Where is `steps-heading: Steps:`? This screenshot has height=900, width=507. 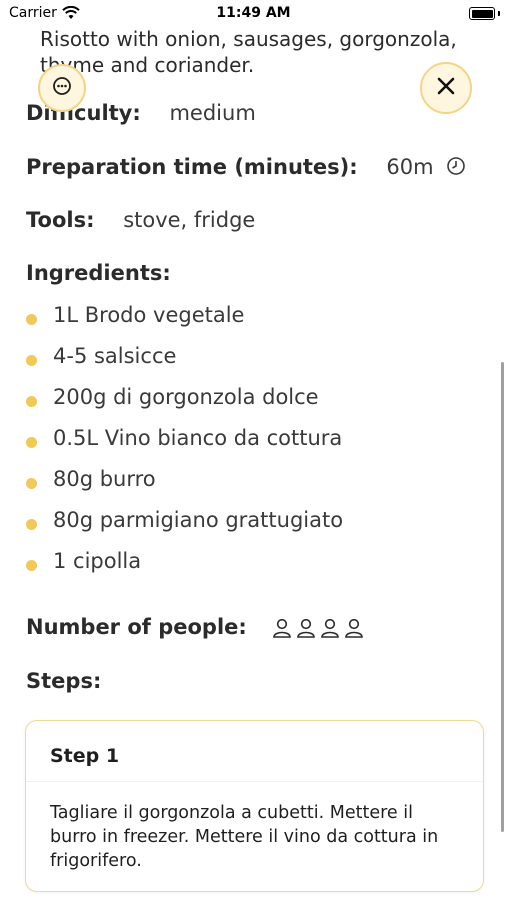
steps-heading: Steps: is located at coordinates (63, 681).